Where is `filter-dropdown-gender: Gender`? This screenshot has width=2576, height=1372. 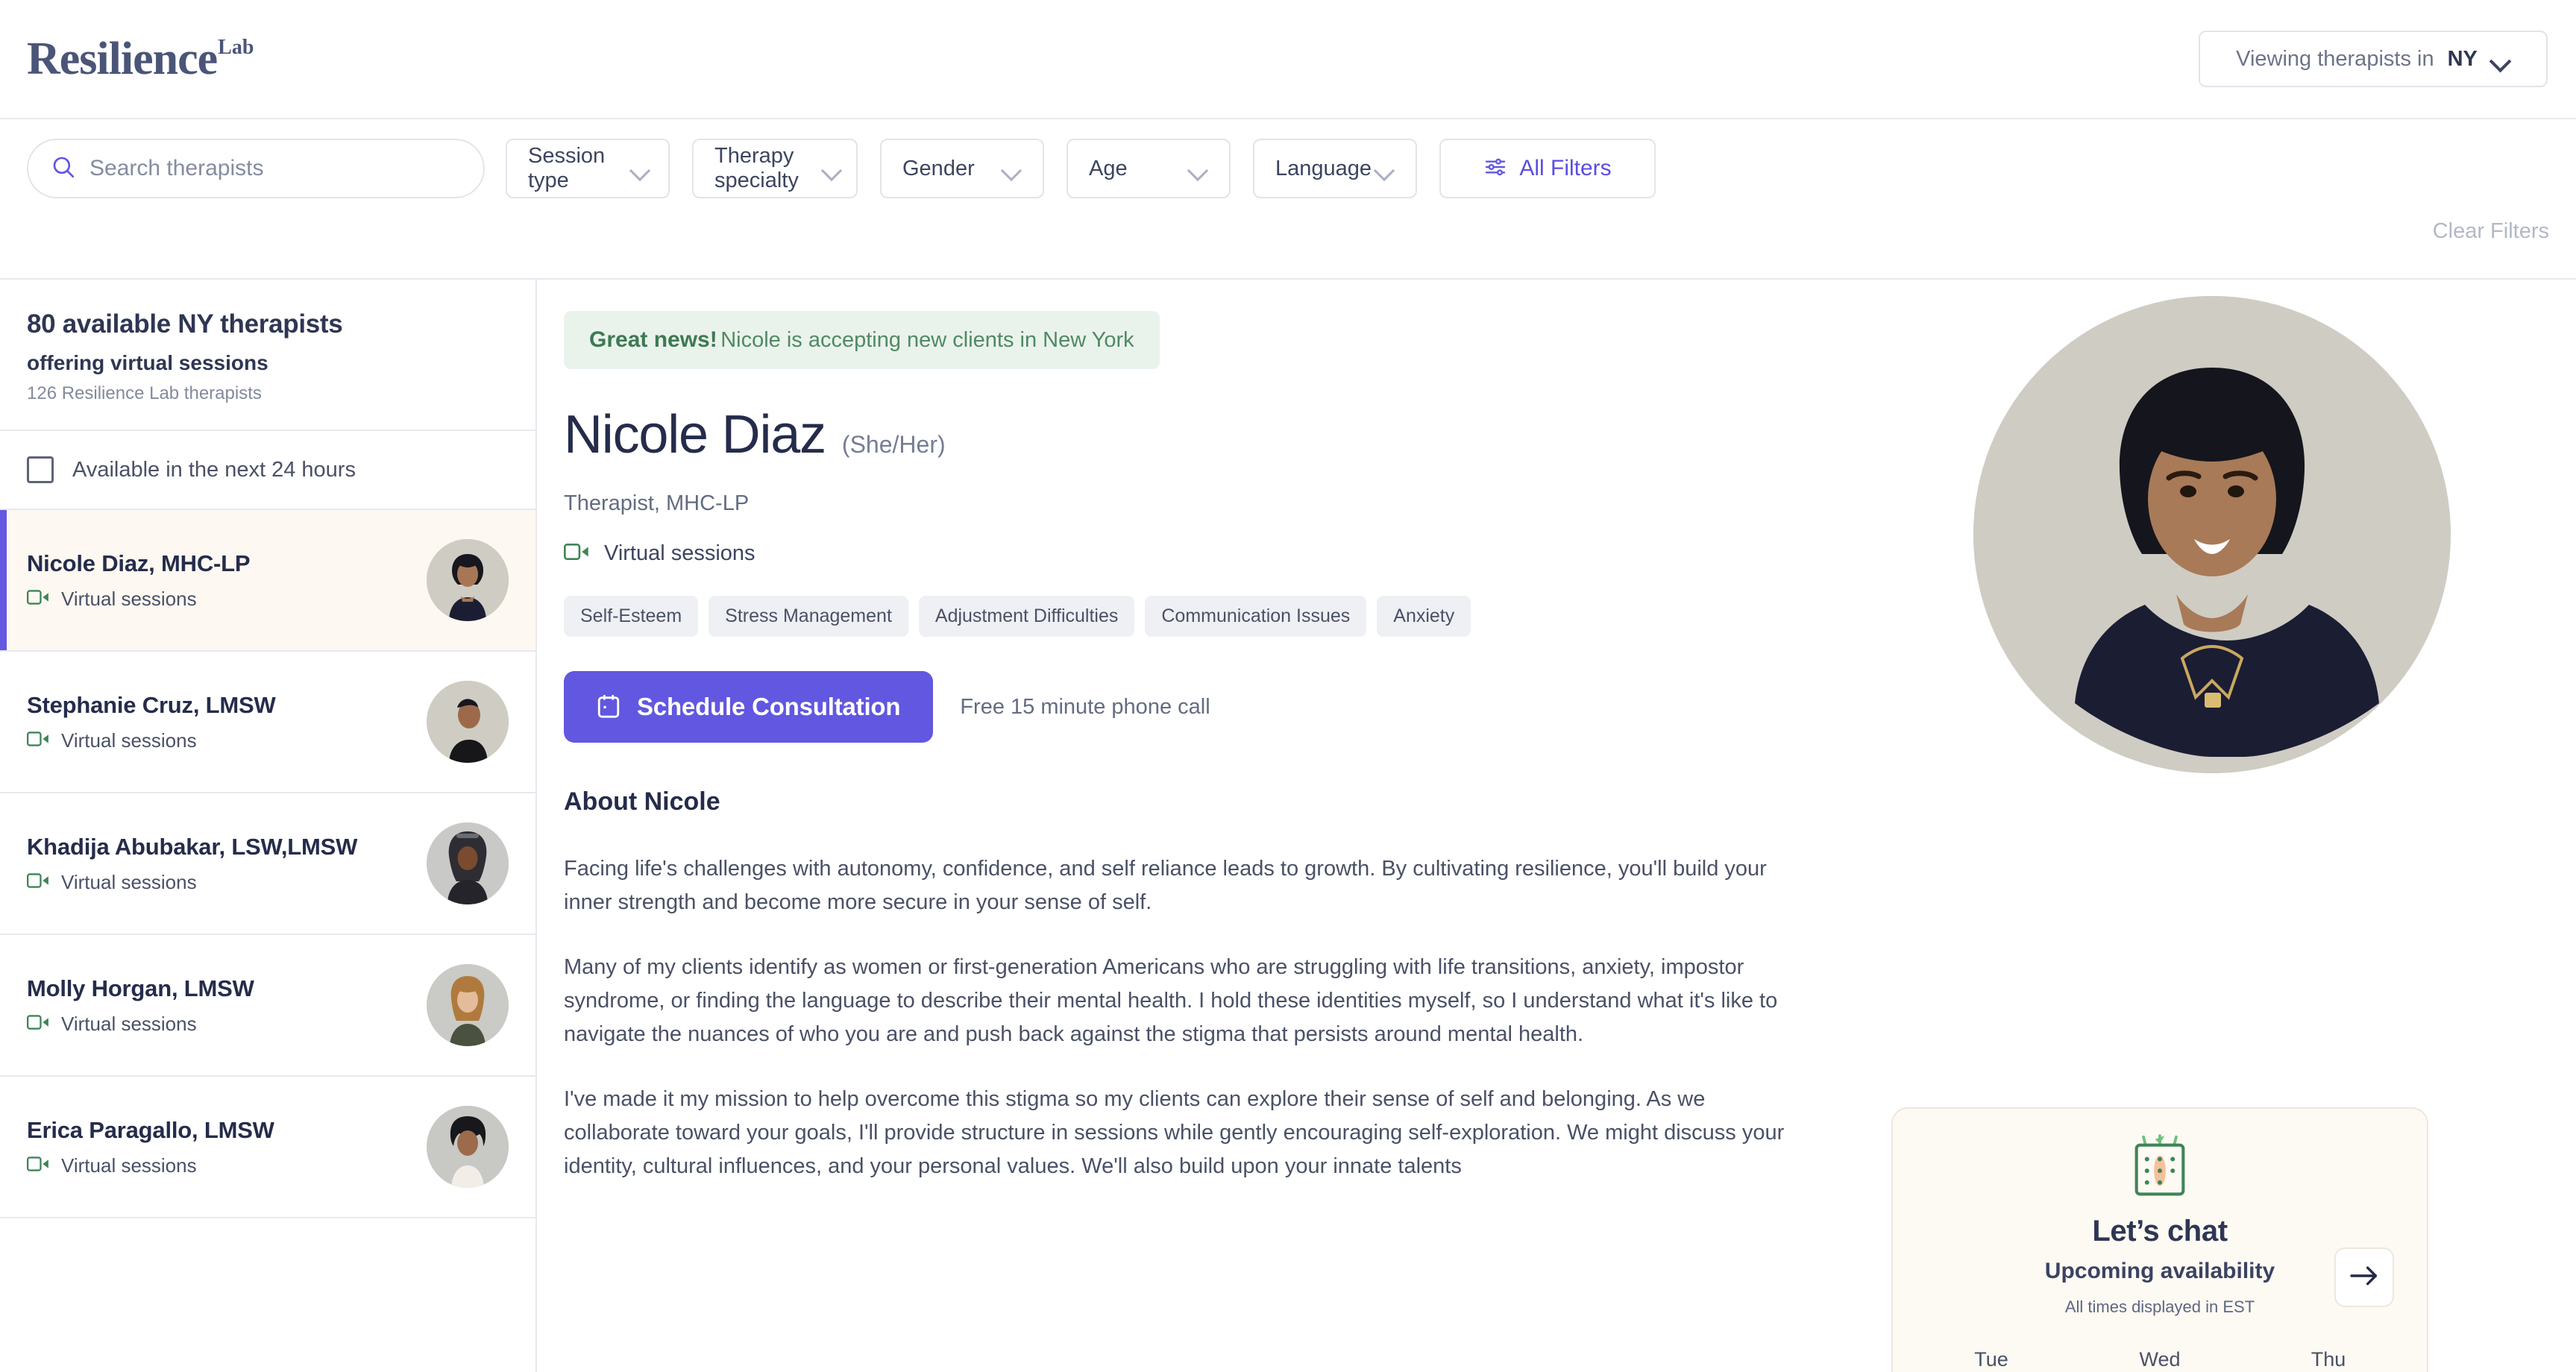 filter-dropdown-gender: Gender is located at coordinates (962, 168).